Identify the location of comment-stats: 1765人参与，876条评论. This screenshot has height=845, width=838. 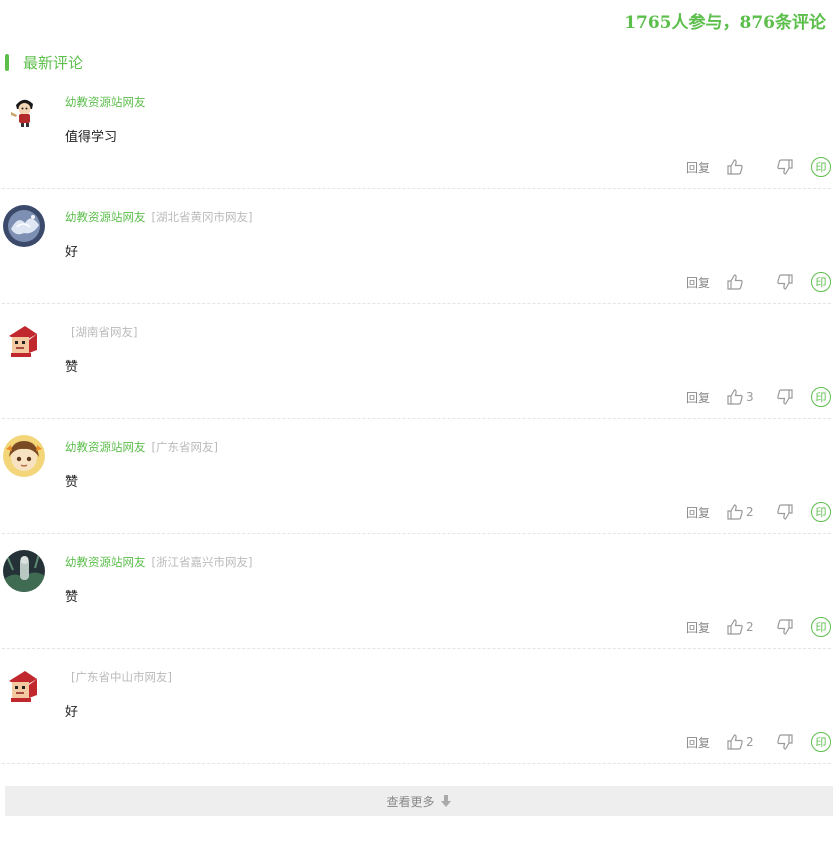
(725, 23).